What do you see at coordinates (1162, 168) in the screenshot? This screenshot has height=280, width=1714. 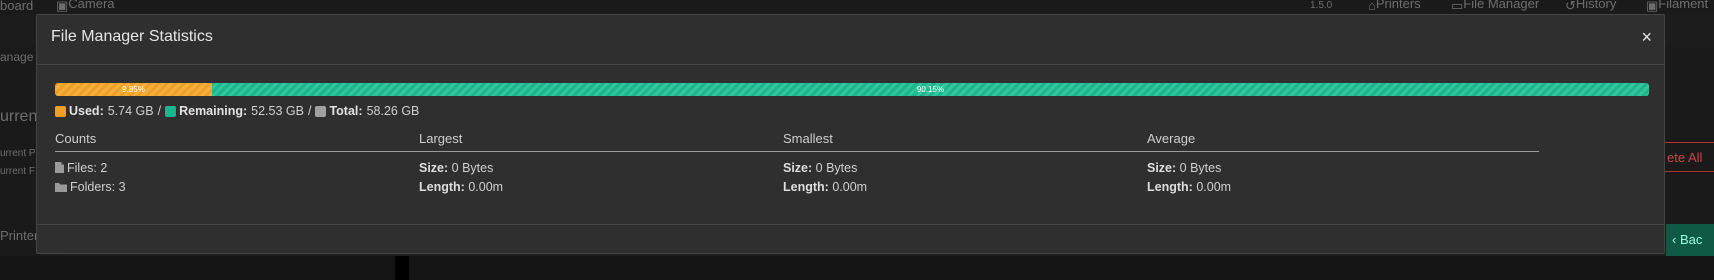 I see `average-size-label: Size:` at bounding box center [1162, 168].